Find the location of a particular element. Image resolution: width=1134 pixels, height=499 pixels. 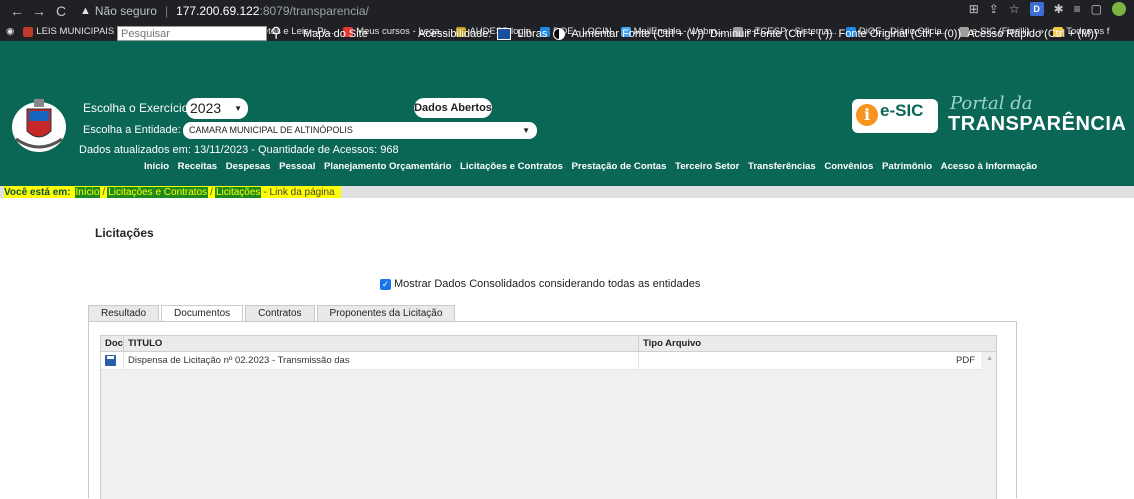

bookmark-favicon-icon is located at coordinates (28, 31).